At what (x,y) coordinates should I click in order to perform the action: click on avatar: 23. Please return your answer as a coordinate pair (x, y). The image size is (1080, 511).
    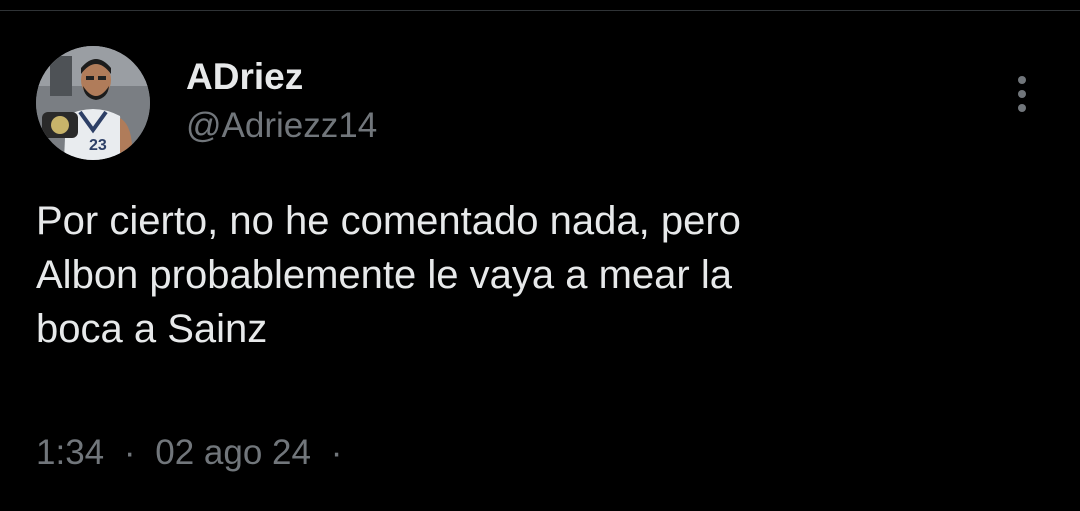
    Looking at the image, I should click on (93, 103).